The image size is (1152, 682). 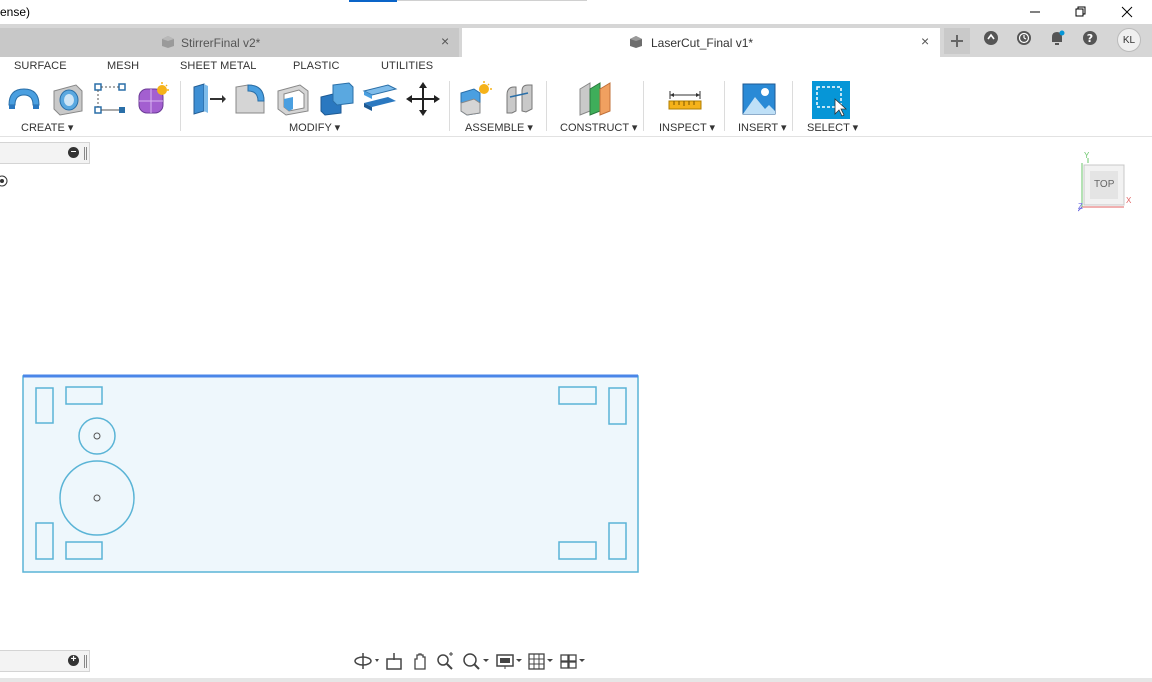 I want to click on offset-plane-tool, so click(x=596, y=99).